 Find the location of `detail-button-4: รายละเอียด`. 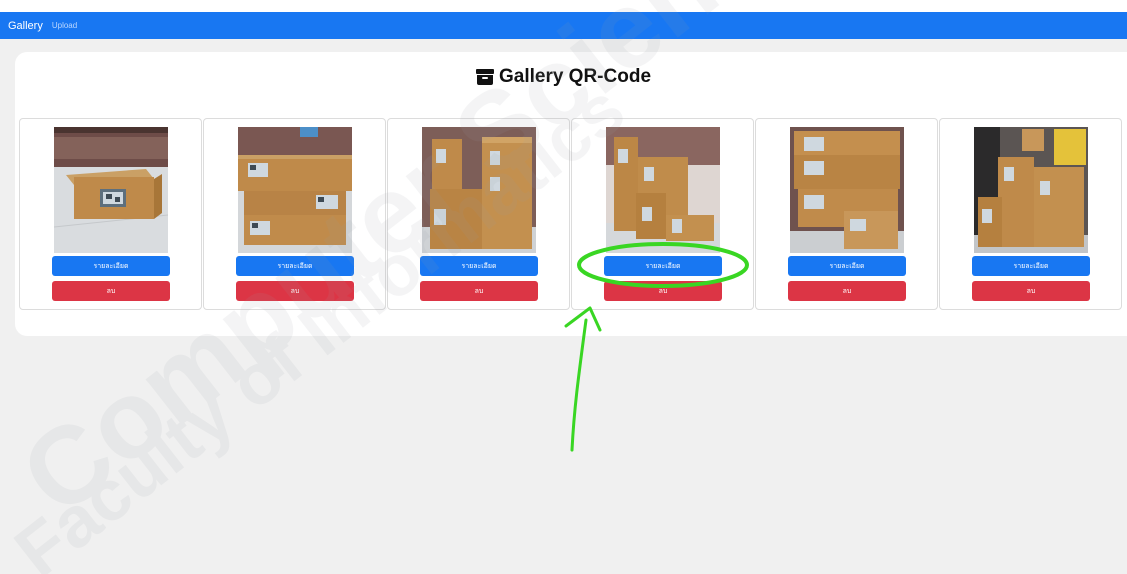

detail-button-4: รายละเอียด is located at coordinates (663, 266).